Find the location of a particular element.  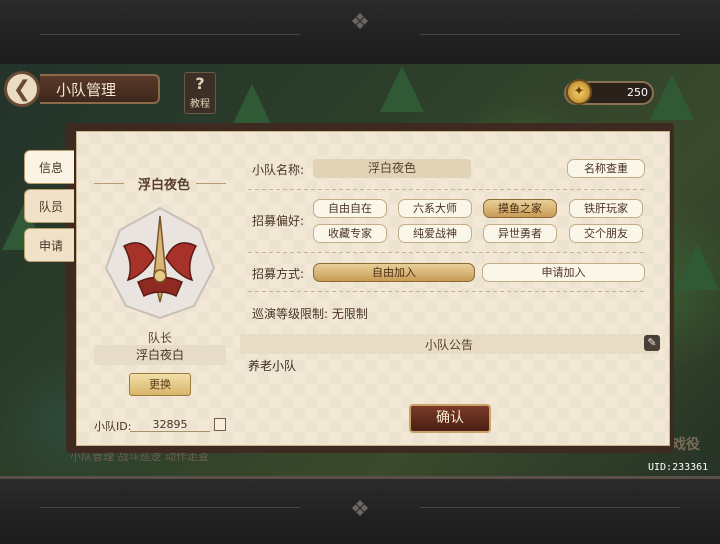

preference-option-1: 自由自在 is located at coordinates (350, 208).